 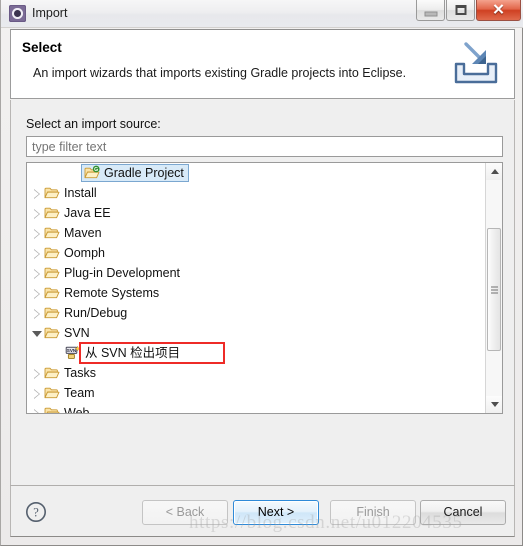 What do you see at coordinates (256, 173) in the screenshot?
I see `tree-row: G Gradle Project` at bounding box center [256, 173].